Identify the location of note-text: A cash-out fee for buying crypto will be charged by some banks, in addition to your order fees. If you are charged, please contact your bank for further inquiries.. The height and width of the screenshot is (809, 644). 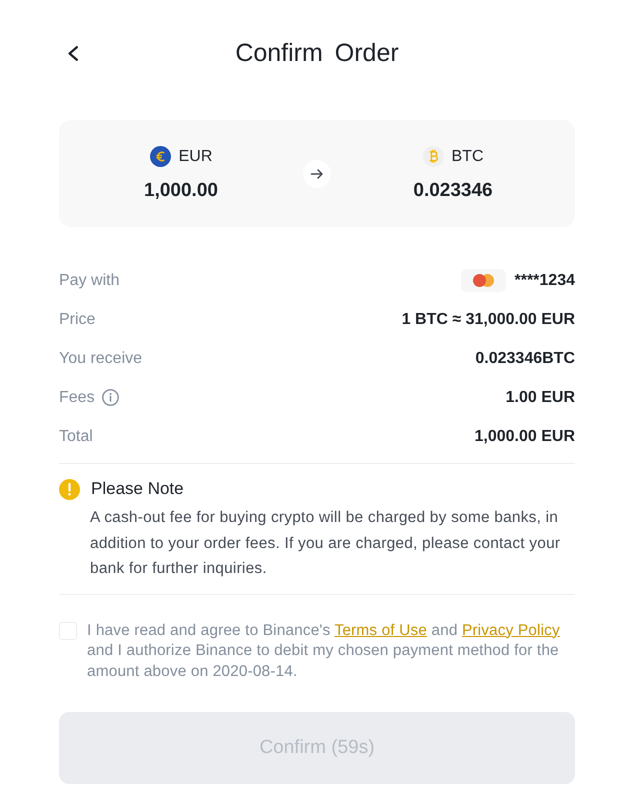
(326, 543).